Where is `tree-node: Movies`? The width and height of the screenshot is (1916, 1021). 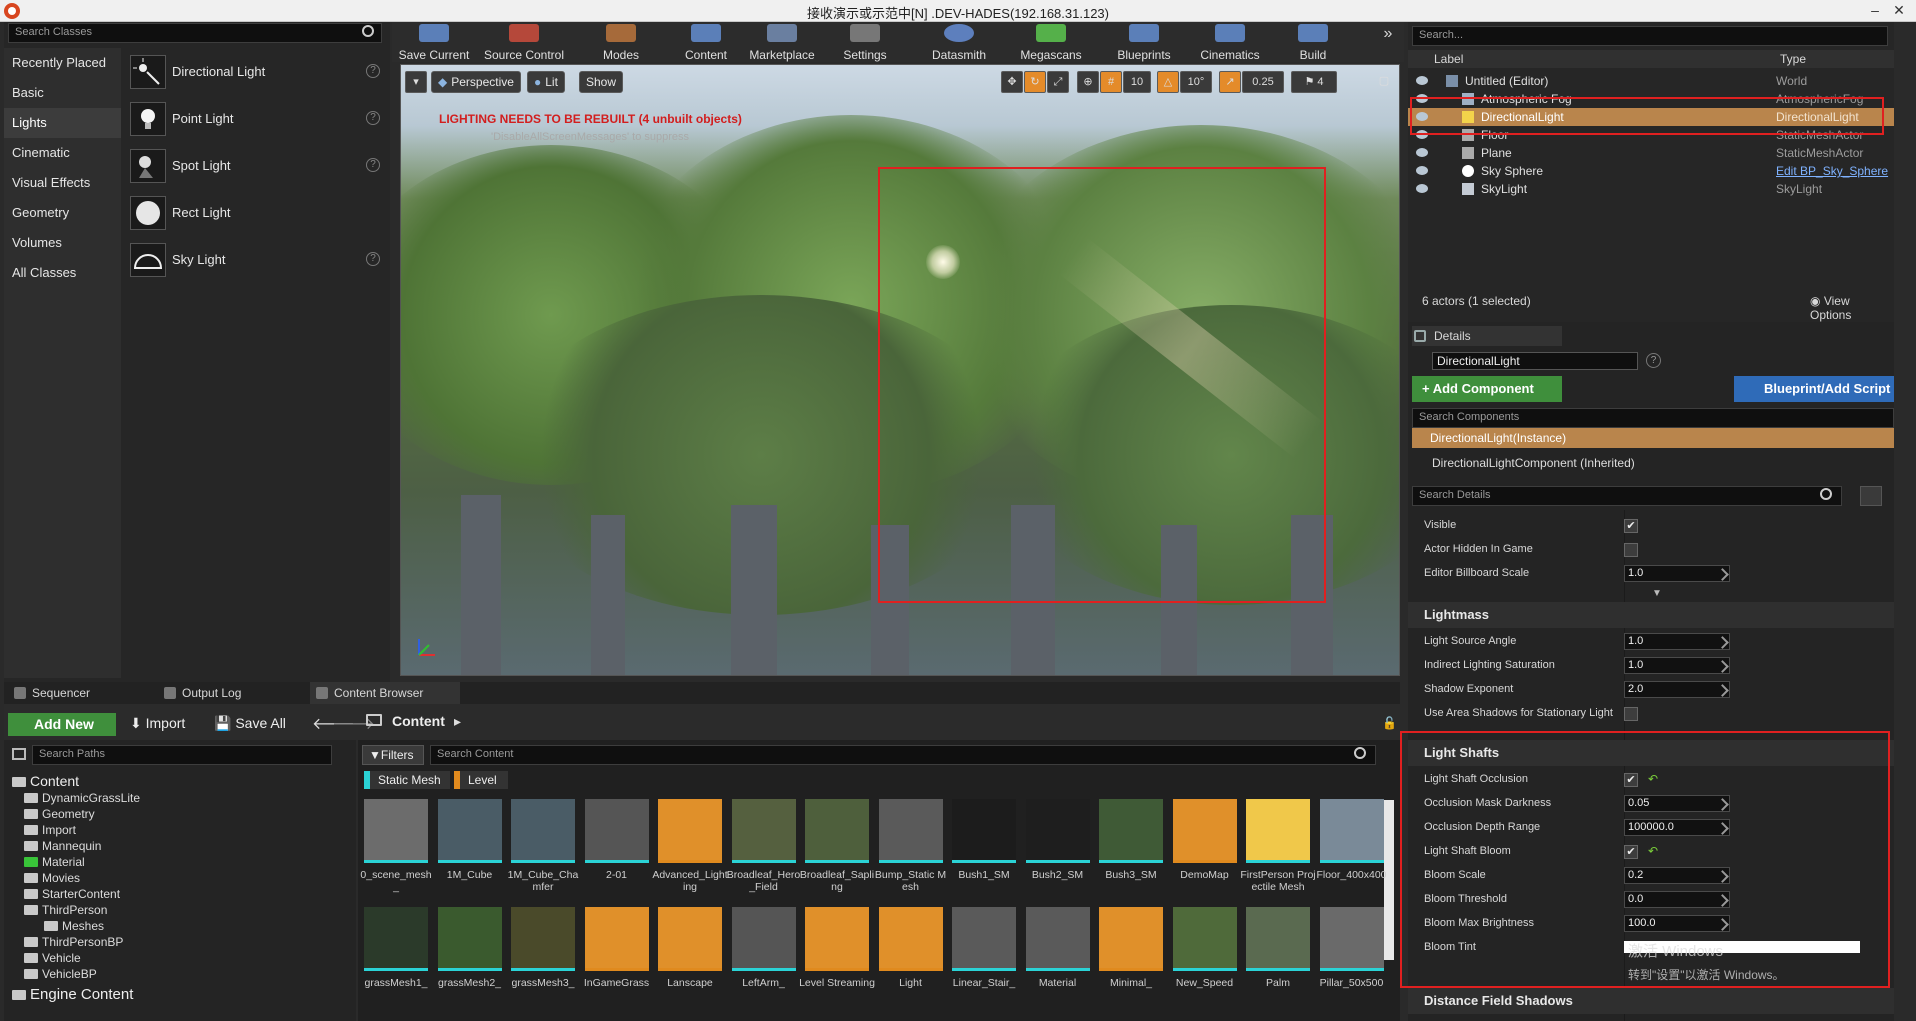
tree-node: Movies is located at coordinates (52, 878).